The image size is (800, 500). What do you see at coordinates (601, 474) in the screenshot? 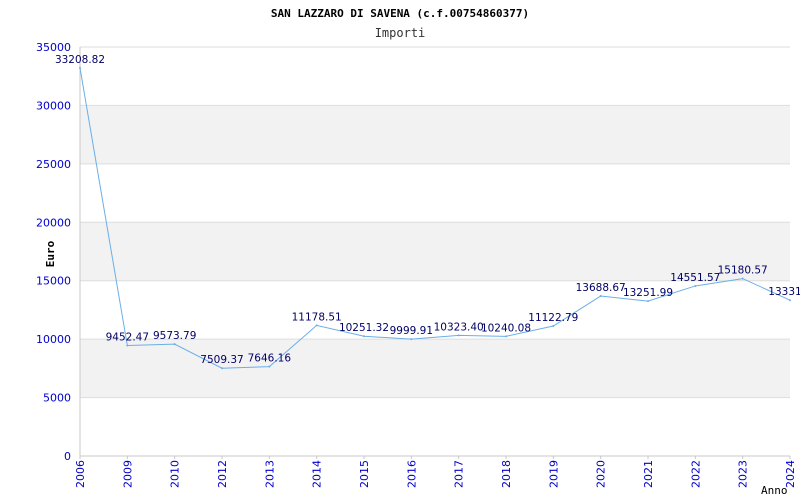
I see `x-tick-label: 2020` at bounding box center [601, 474].